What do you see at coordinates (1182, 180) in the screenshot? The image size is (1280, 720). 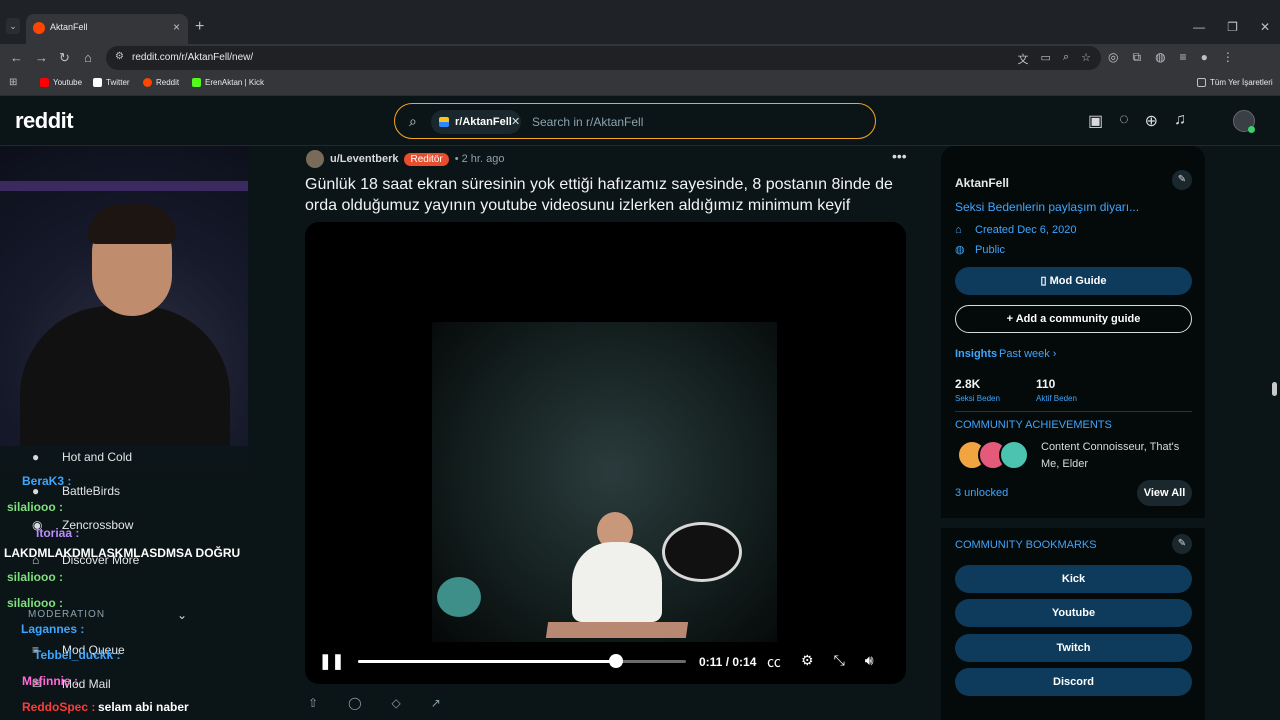 I see `edit-pencil-icon: ✎` at bounding box center [1182, 180].